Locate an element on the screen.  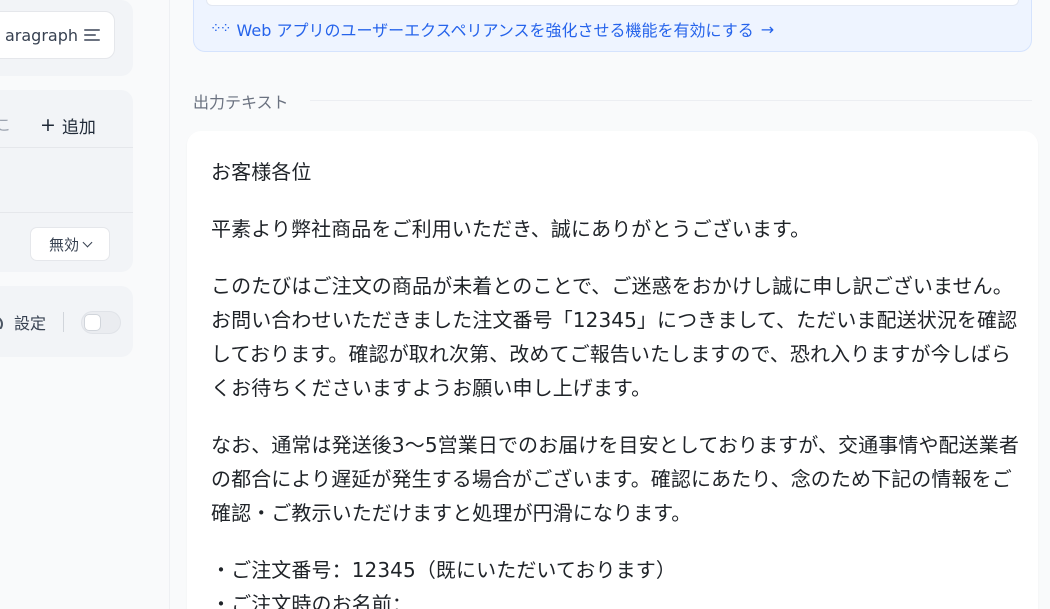
toggle-knob is located at coordinates (93, 322).